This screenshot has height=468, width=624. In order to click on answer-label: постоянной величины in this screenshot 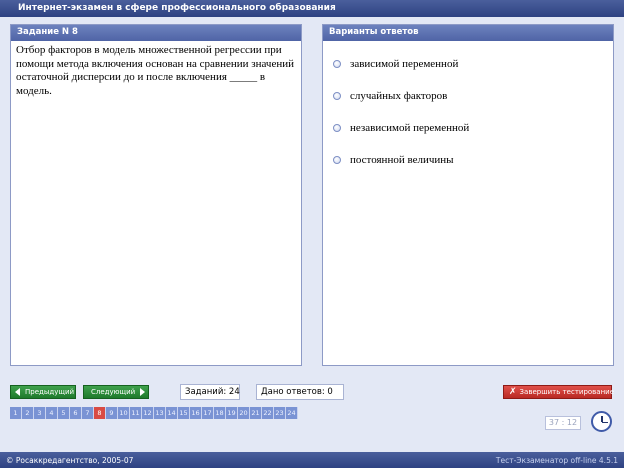, I will do `click(402, 160)`.